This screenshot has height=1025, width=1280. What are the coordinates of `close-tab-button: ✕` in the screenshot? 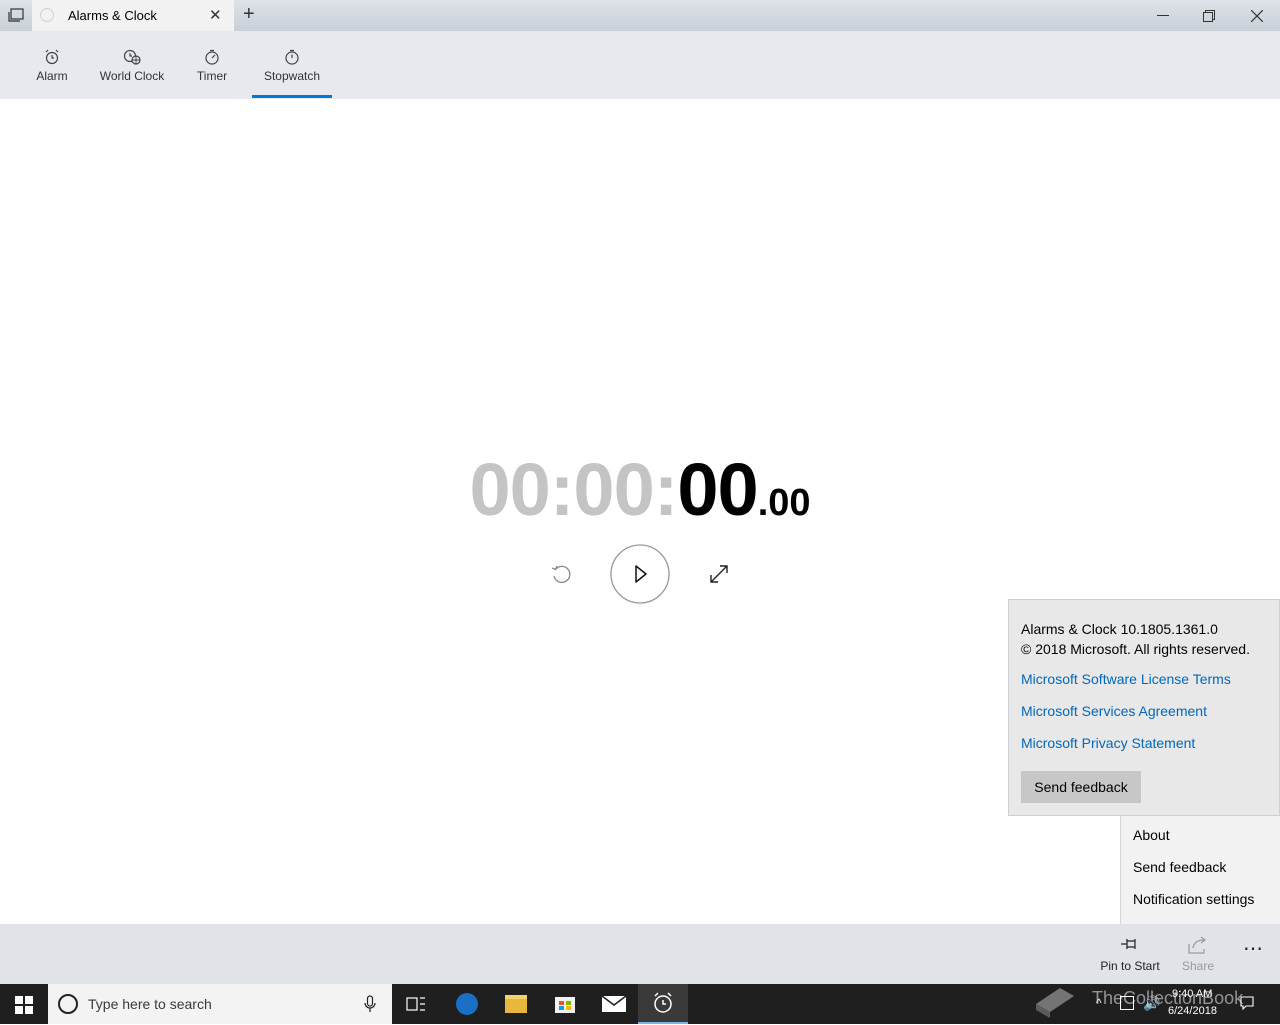 It's located at (215, 16).